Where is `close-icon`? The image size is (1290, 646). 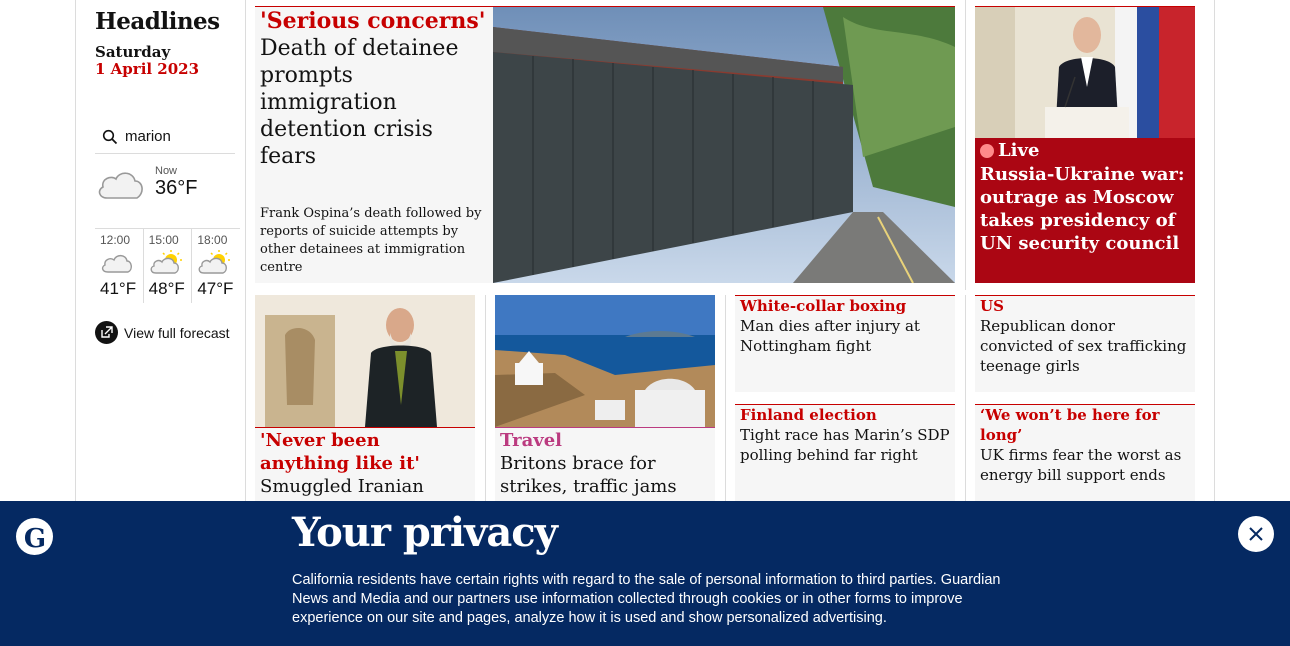 close-icon is located at coordinates (1256, 534).